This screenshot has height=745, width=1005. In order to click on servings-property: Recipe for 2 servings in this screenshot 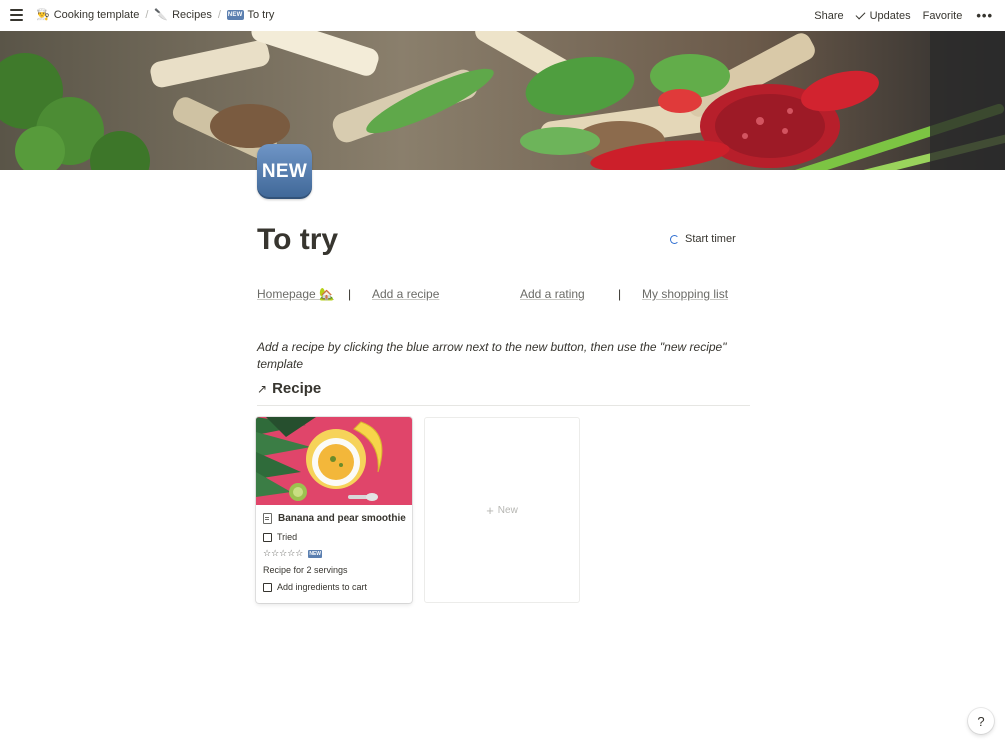, I will do `click(305, 570)`.